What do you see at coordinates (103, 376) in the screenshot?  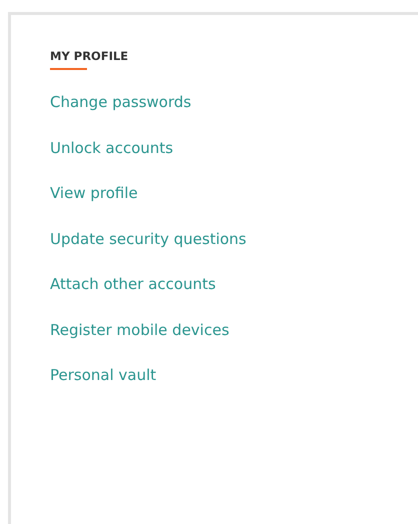 I see `profile-link: Personal vault` at bounding box center [103, 376].